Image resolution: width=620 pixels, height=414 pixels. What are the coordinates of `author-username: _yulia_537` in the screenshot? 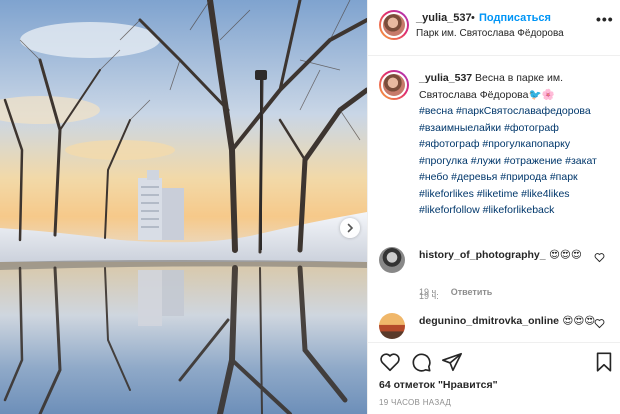 It's located at (444, 18).